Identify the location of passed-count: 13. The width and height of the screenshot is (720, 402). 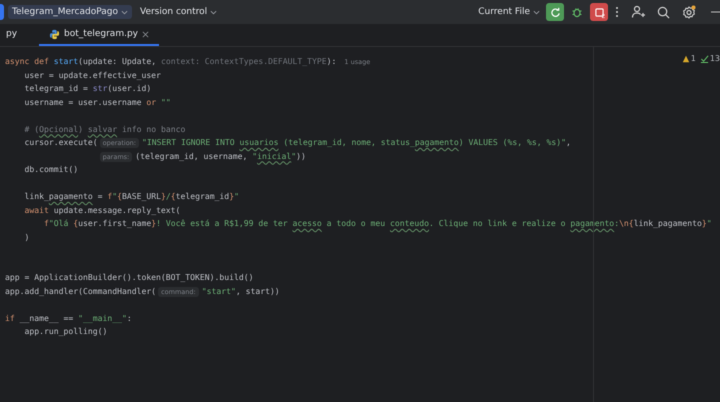
(710, 58).